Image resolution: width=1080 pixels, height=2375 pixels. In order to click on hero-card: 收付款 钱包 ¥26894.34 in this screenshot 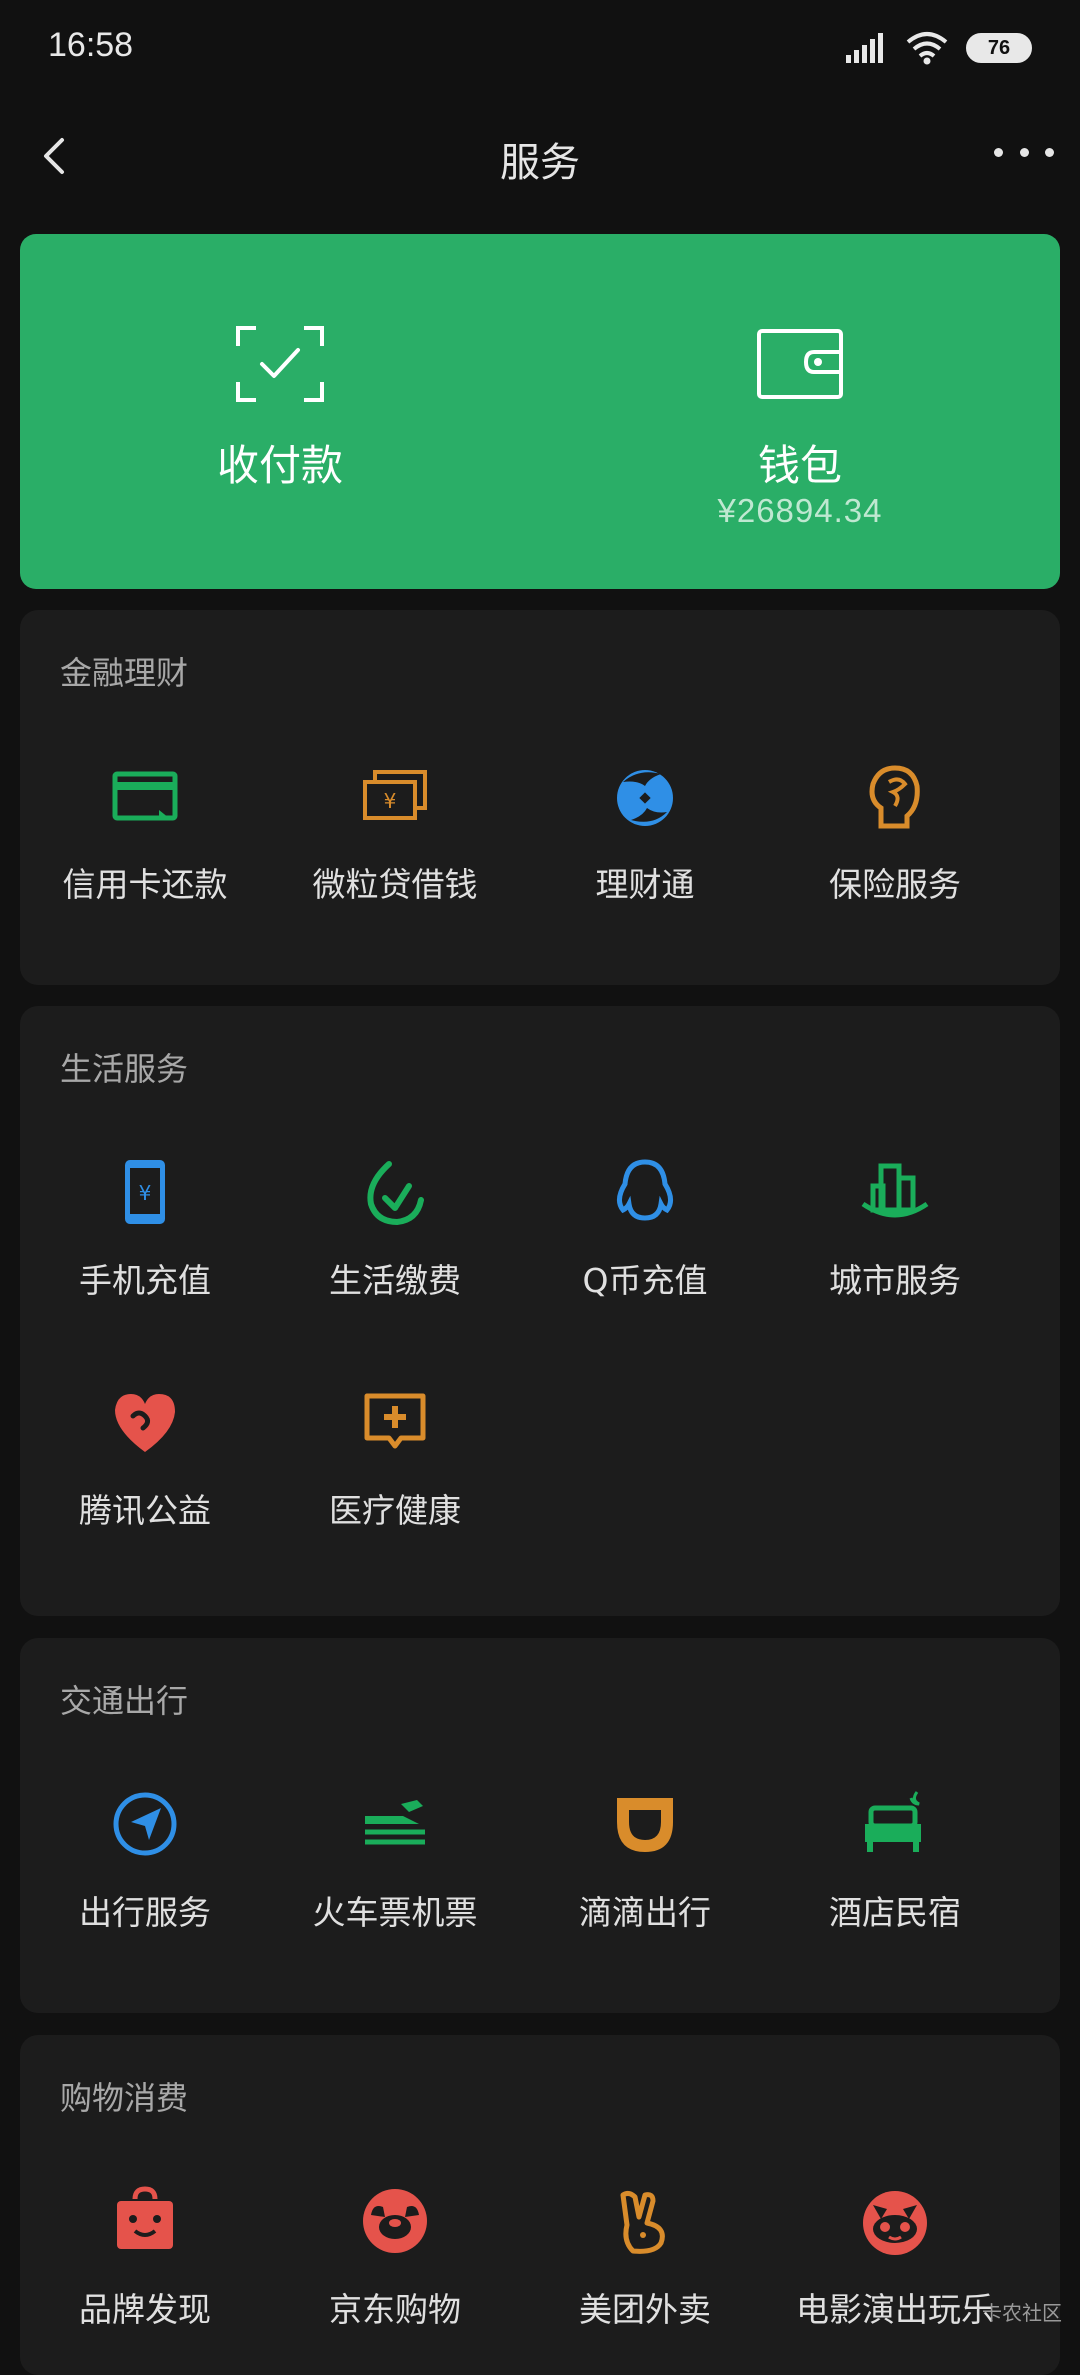, I will do `click(540, 411)`.